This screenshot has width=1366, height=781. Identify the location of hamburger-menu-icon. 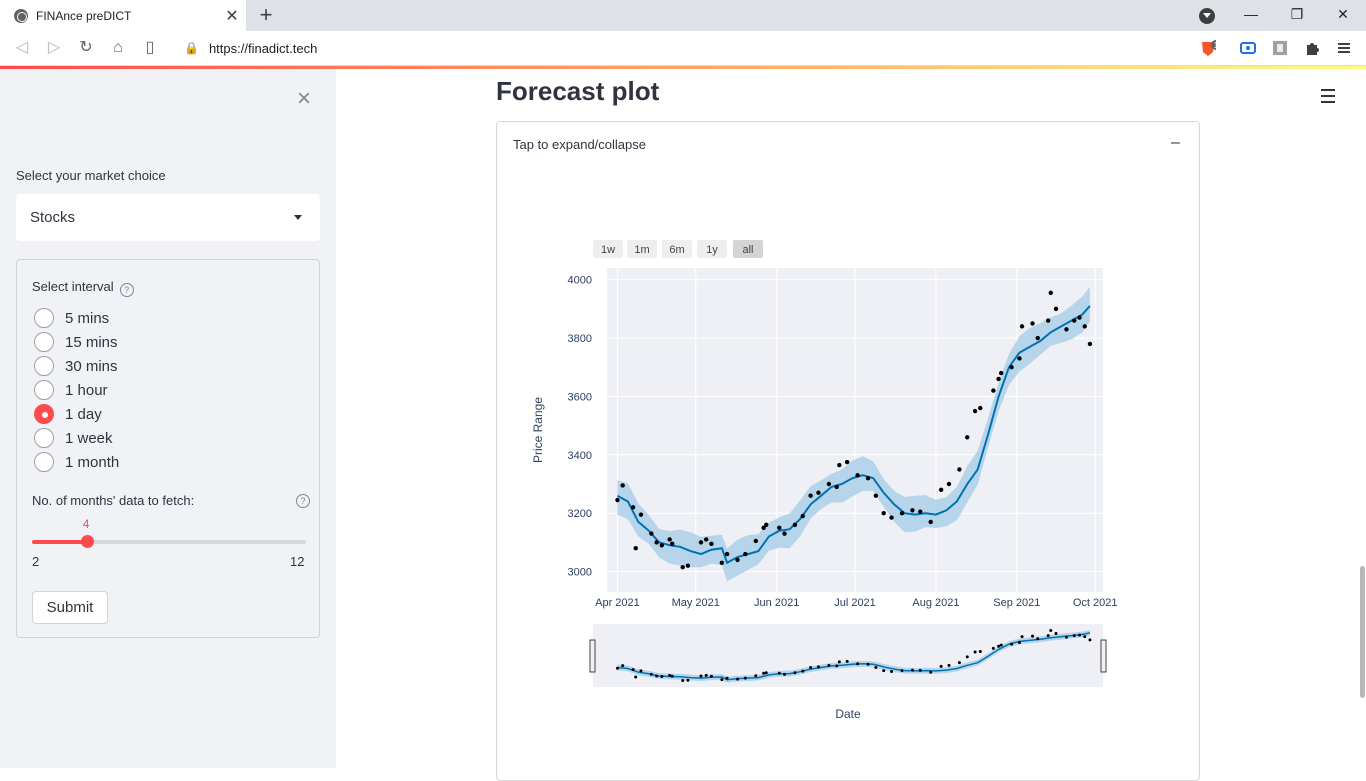
(1329, 96).